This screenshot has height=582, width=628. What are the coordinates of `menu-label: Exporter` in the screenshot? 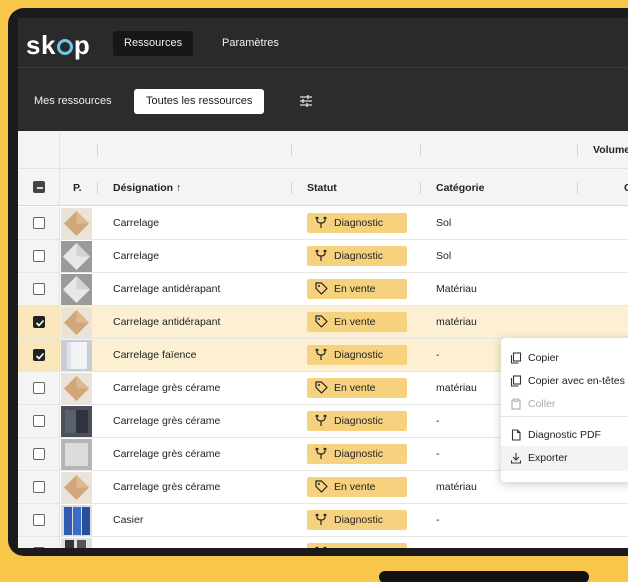 It's located at (548, 458).